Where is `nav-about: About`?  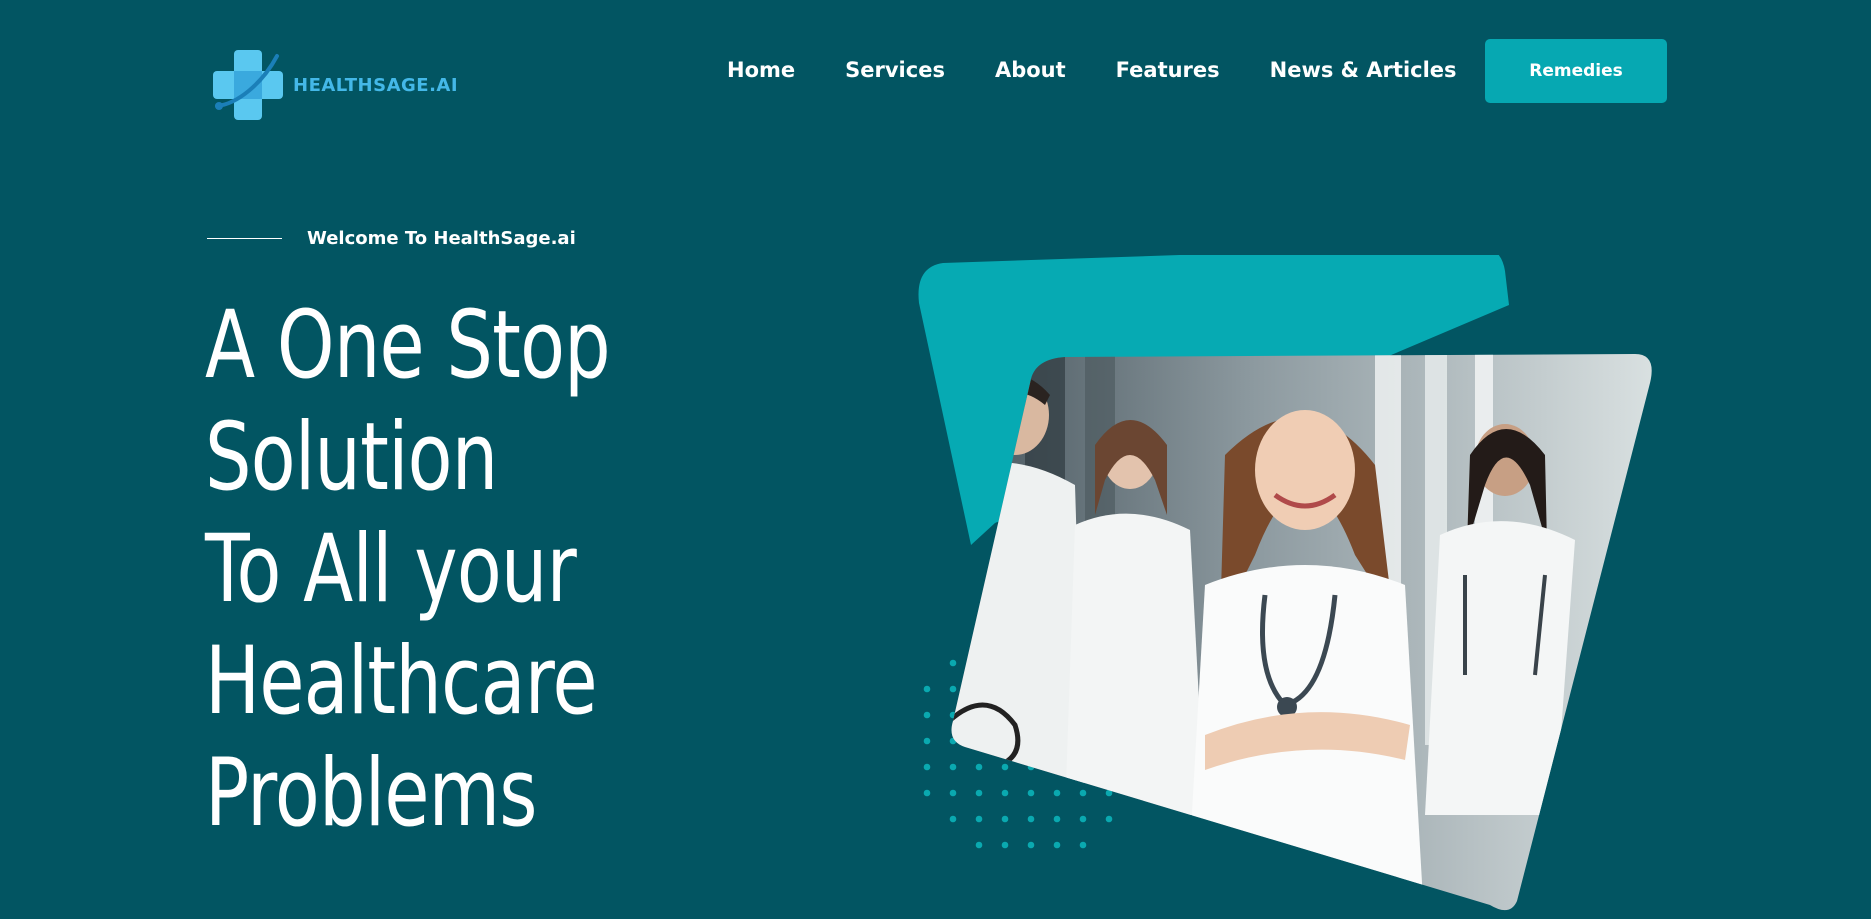
nav-about: About is located at coordinates (1030, 70).